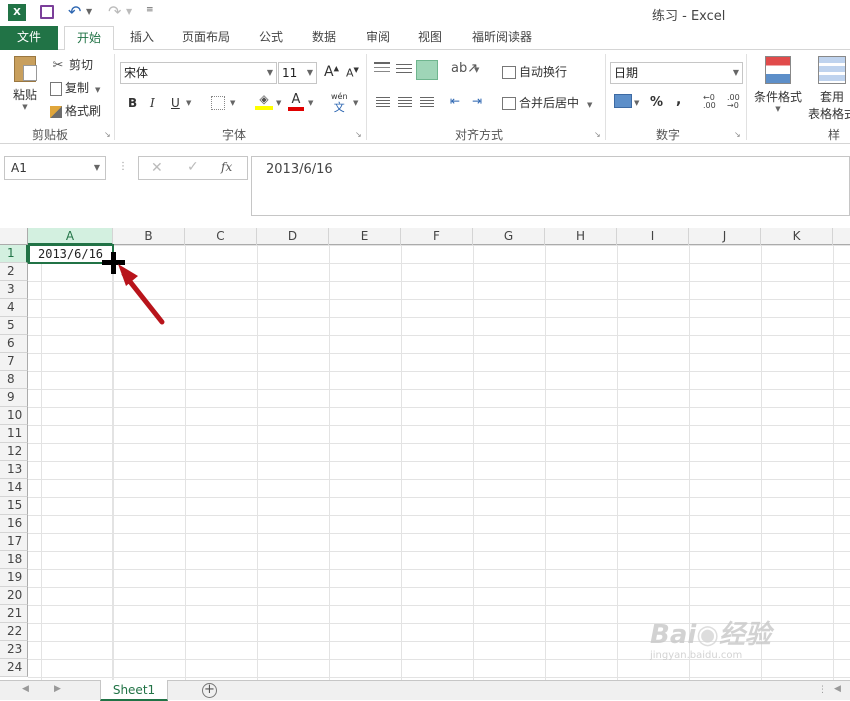 The image size is (850, 701). I want to click on column-header-g: G, so click(509, 236).